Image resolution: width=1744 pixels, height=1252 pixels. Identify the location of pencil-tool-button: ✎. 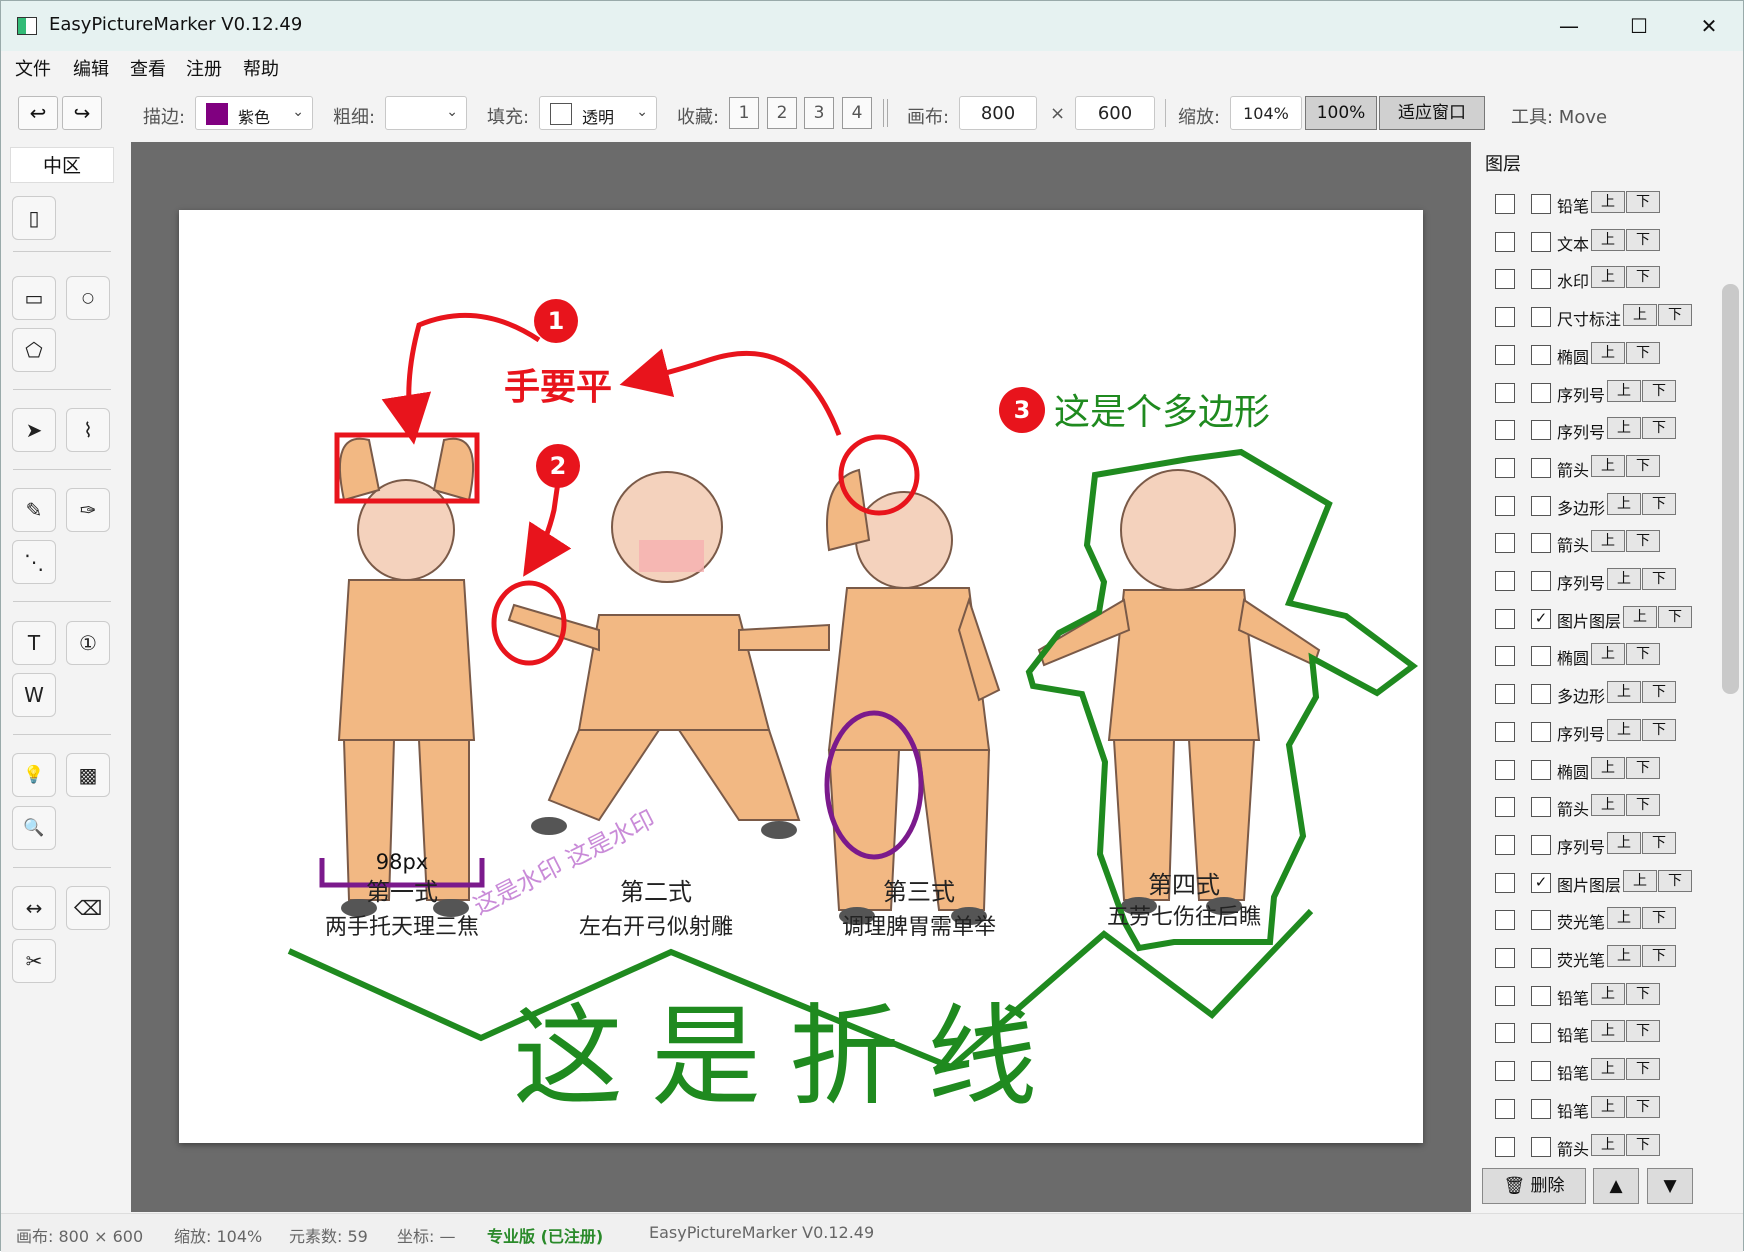
(34, 510).